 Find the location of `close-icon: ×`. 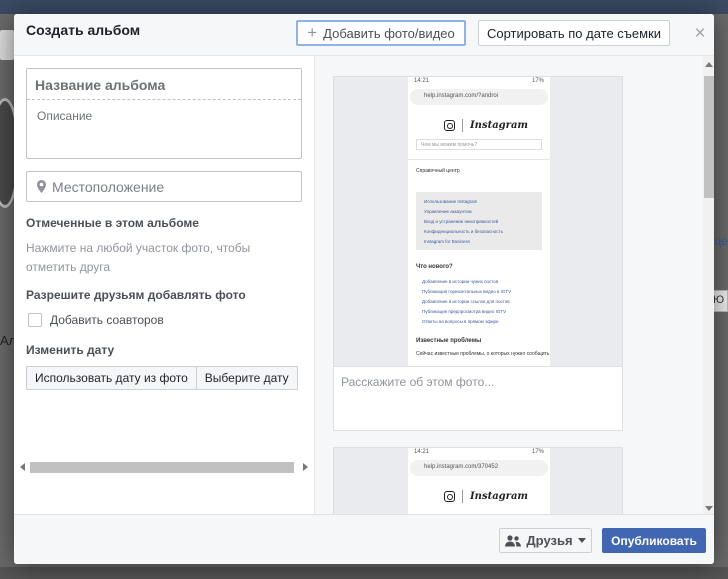

close-icon: × is located at coordinates (700, 34).